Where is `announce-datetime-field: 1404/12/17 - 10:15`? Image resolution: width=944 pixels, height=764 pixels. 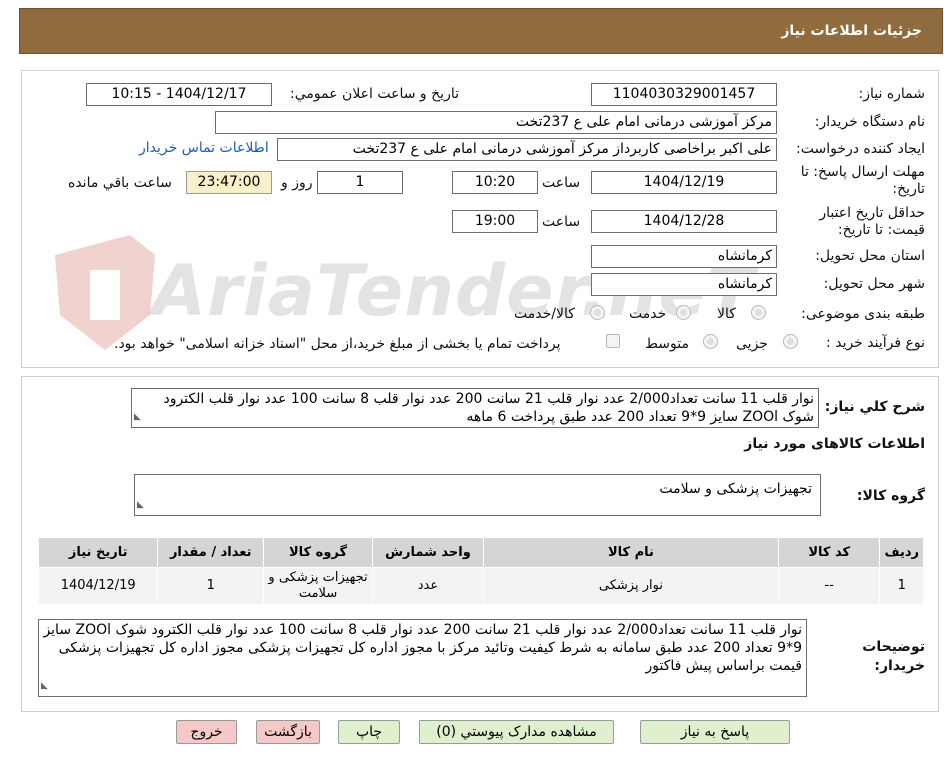
announce-datetime-field: 1404/12/17 - 10:15 is located at coordinates (179, 94).